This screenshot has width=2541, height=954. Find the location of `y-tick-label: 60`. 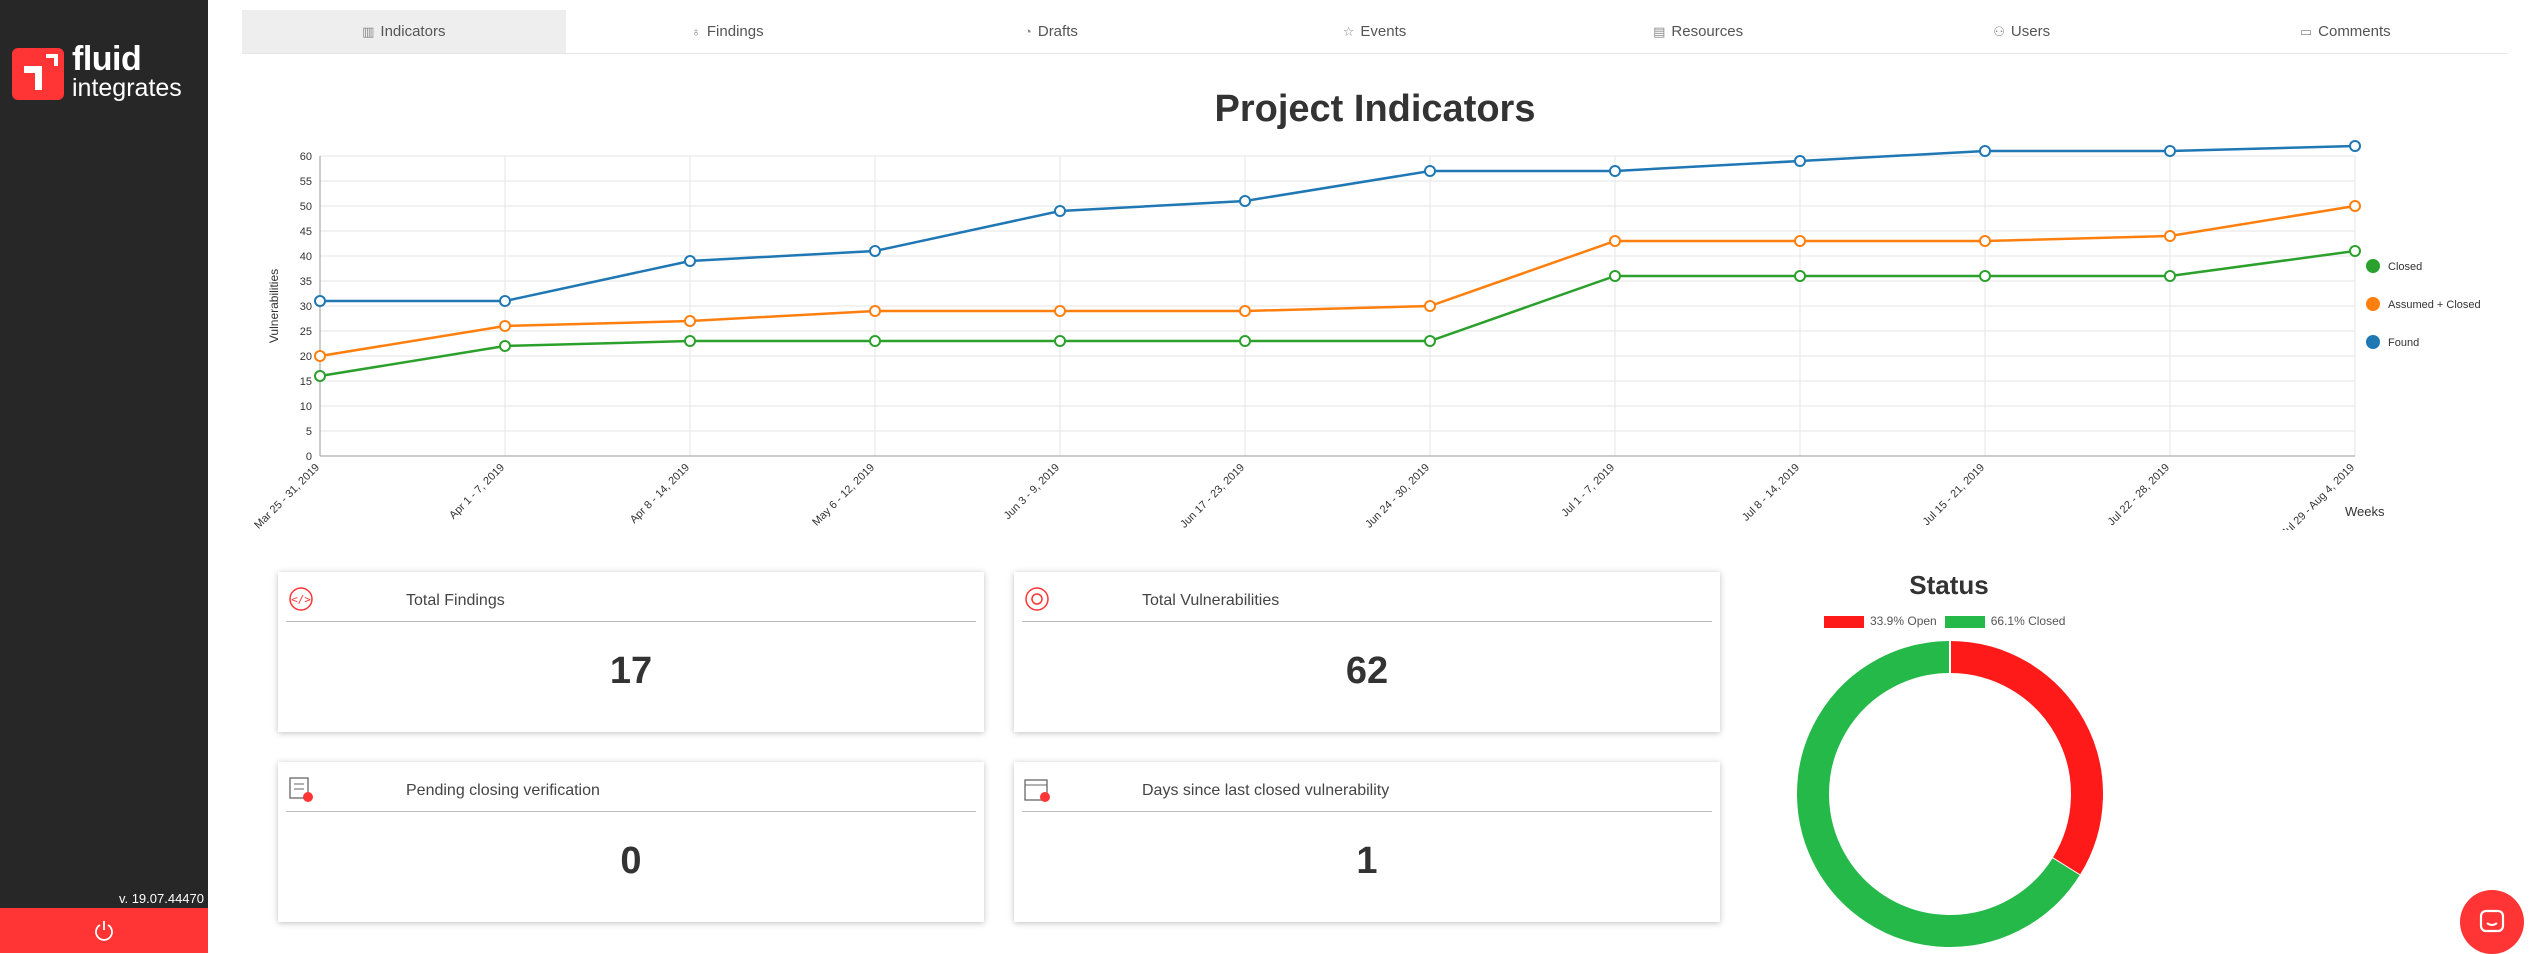

y-tick-label: 60 is located at coordinates (306, 157).